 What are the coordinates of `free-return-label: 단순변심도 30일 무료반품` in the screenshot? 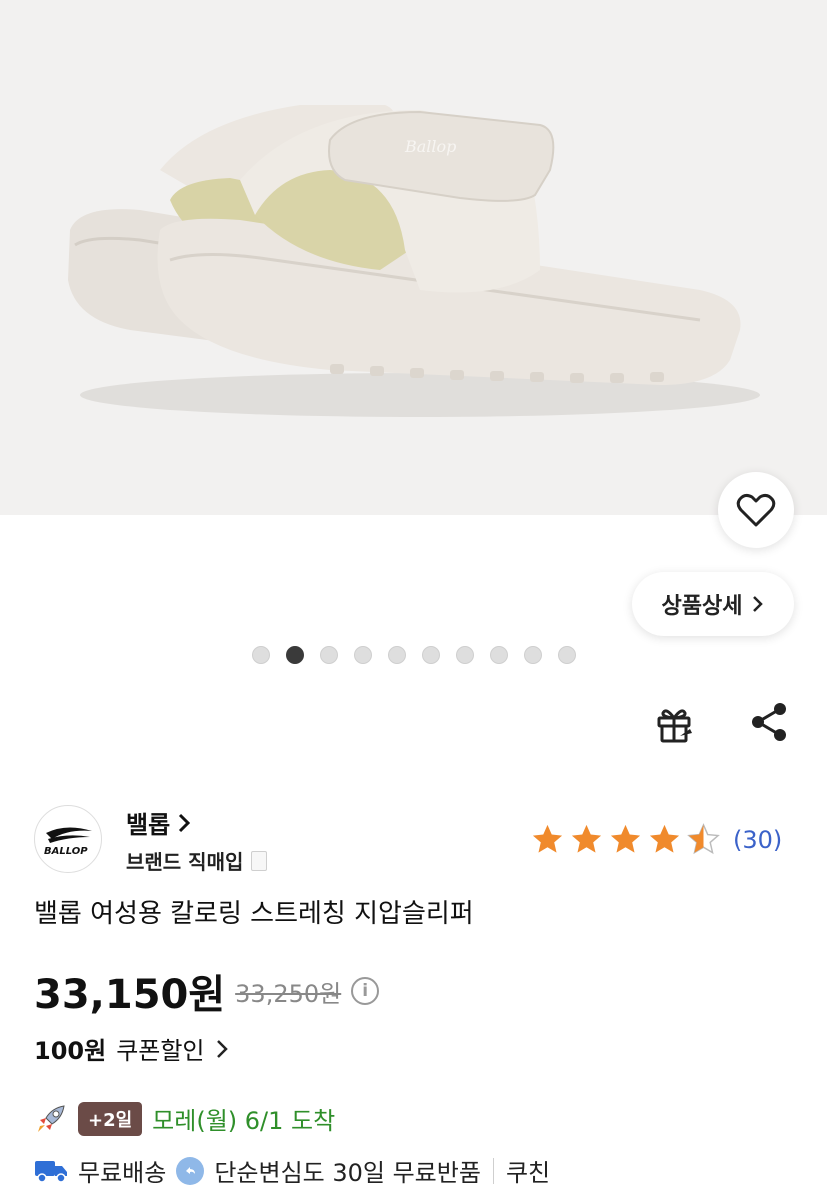 It's located at (347, 1173).